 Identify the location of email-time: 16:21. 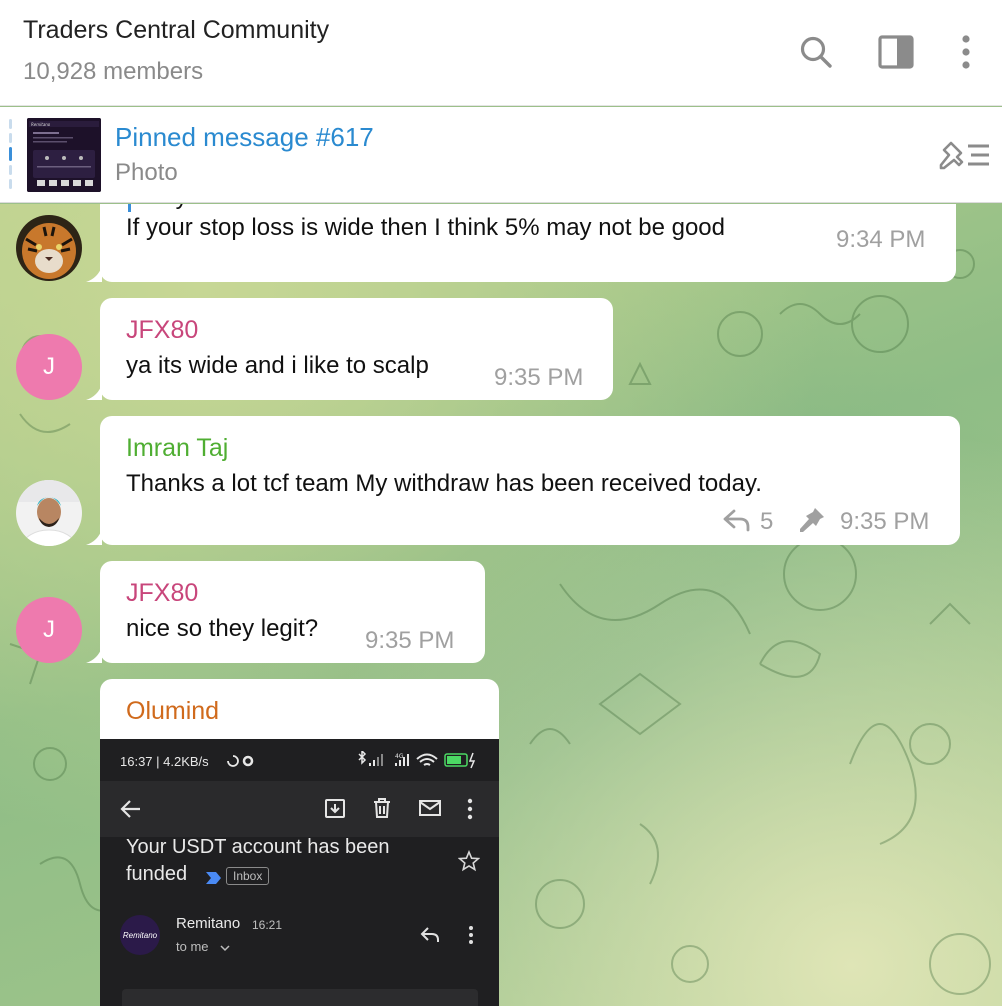
(267, 925).